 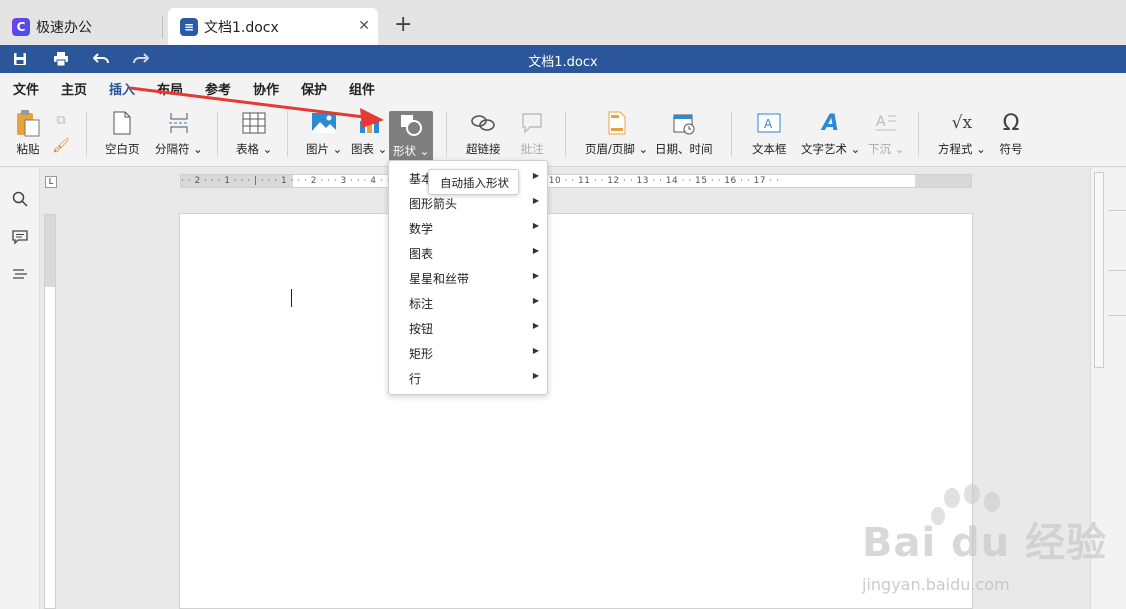 I want to click on watermark-text: Bai du 经验, so click(x=985, y=543).